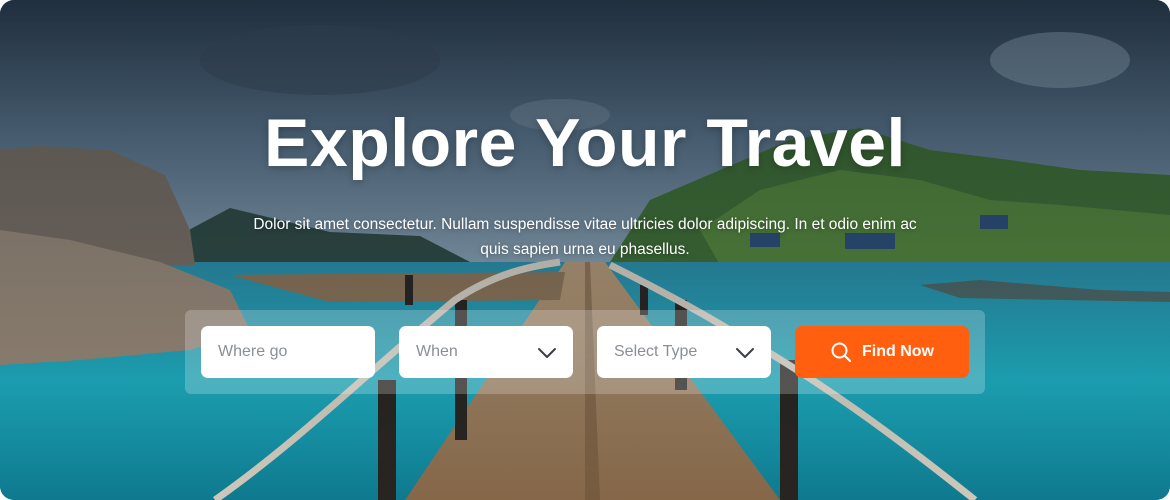 The width and height of the screenshot is (1170, 500). What do you see at coordinates (486, 352) in the screenshot?
I see `when-select: When` at bounding box center [486, 352].